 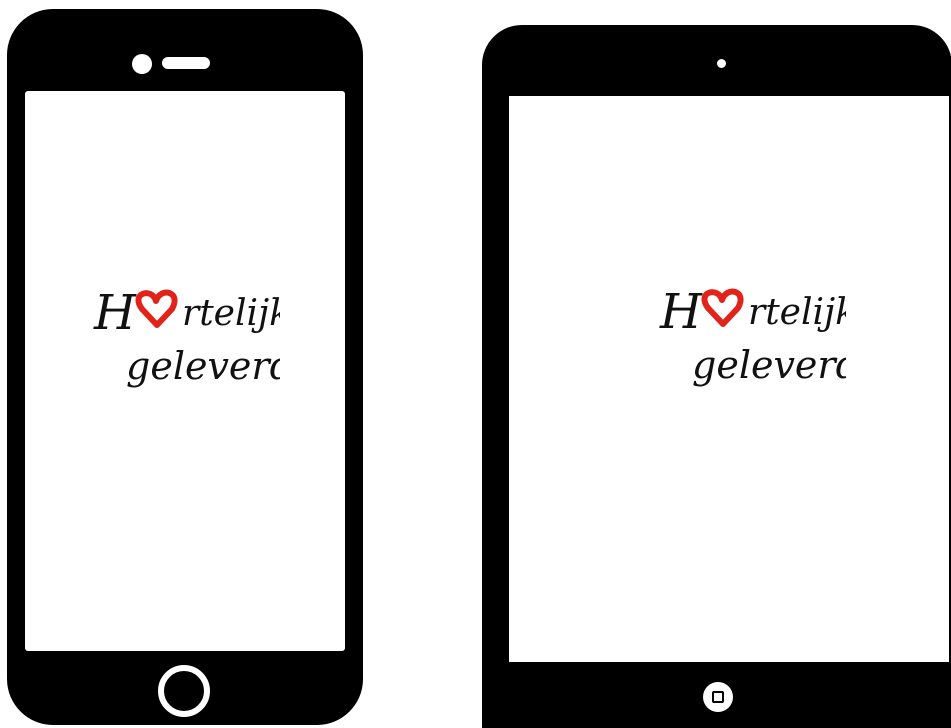 What do you see at coordinates (186, 63) in the screenshot?
I see `earpiece-speaker` at bounding box center [186, 63].